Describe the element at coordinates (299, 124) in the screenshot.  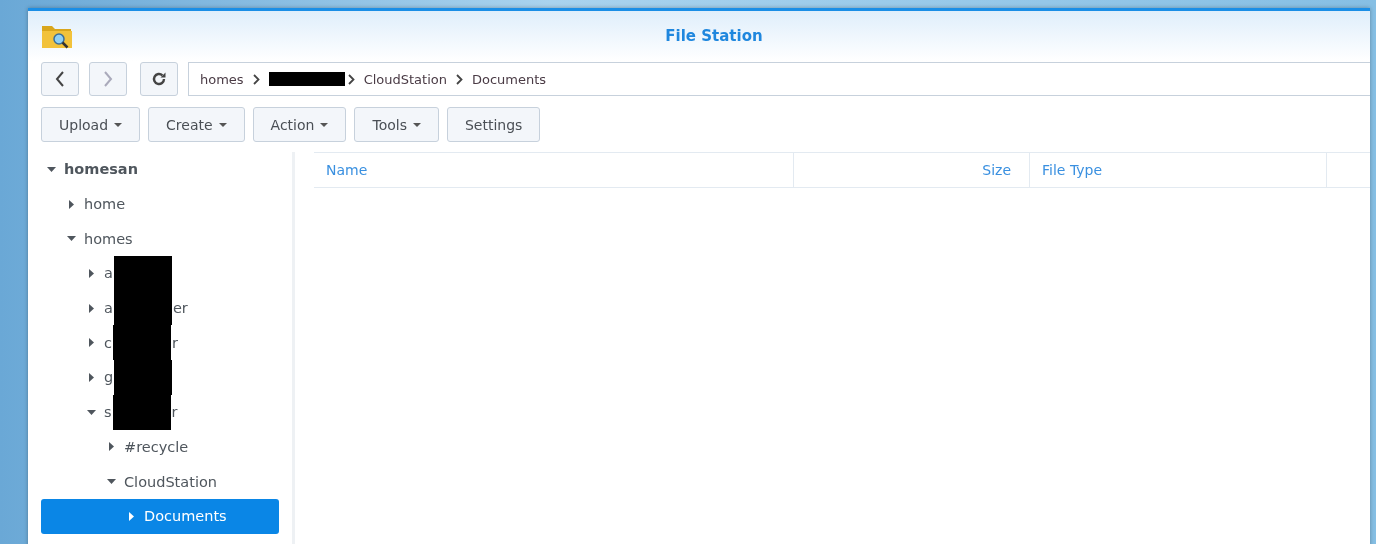
I see `dropdown-button: Action` at that location.